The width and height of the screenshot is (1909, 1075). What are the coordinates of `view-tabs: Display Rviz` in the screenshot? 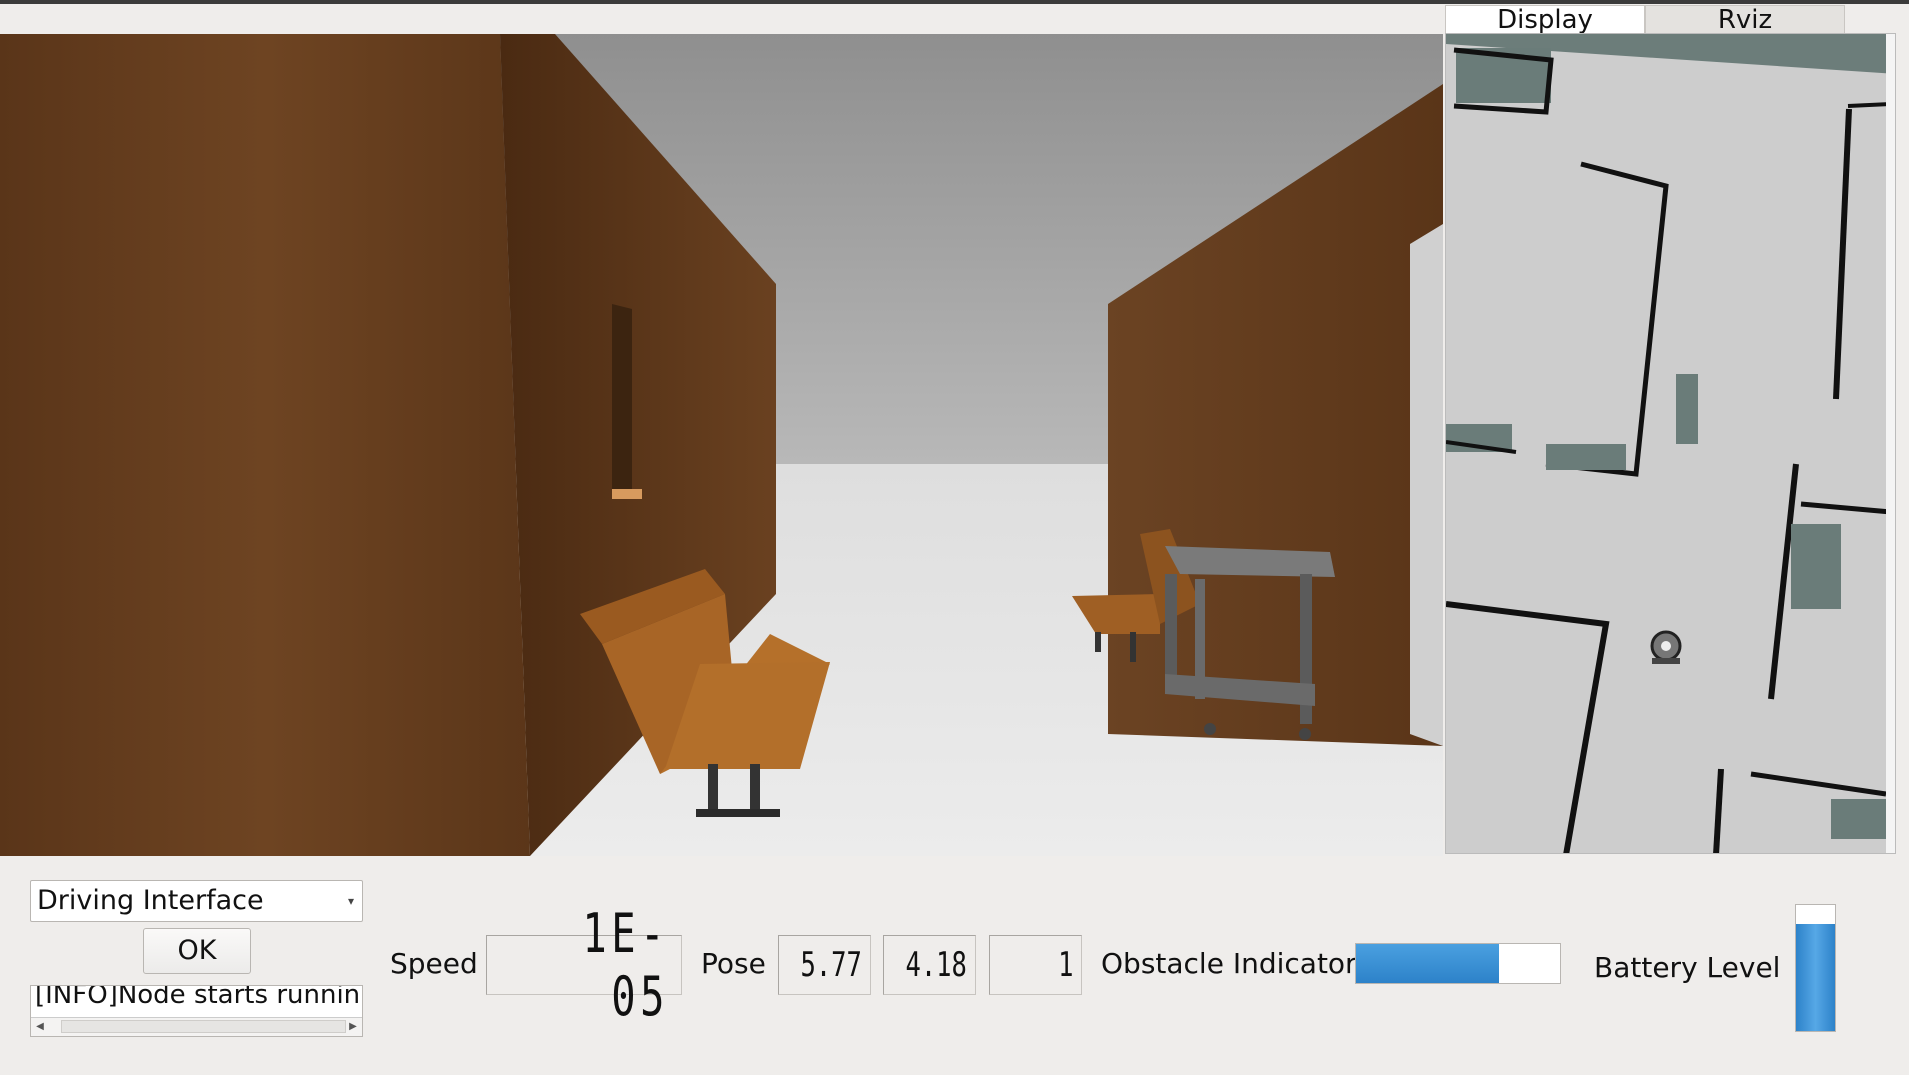 It's located at (1645, 19).